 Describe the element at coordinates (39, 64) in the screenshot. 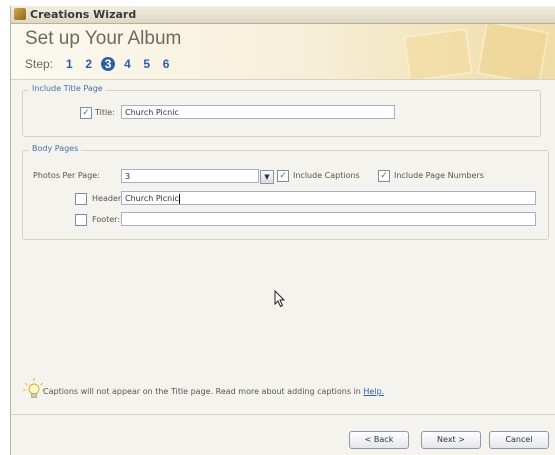

I see `step-label: Step:` at that location.